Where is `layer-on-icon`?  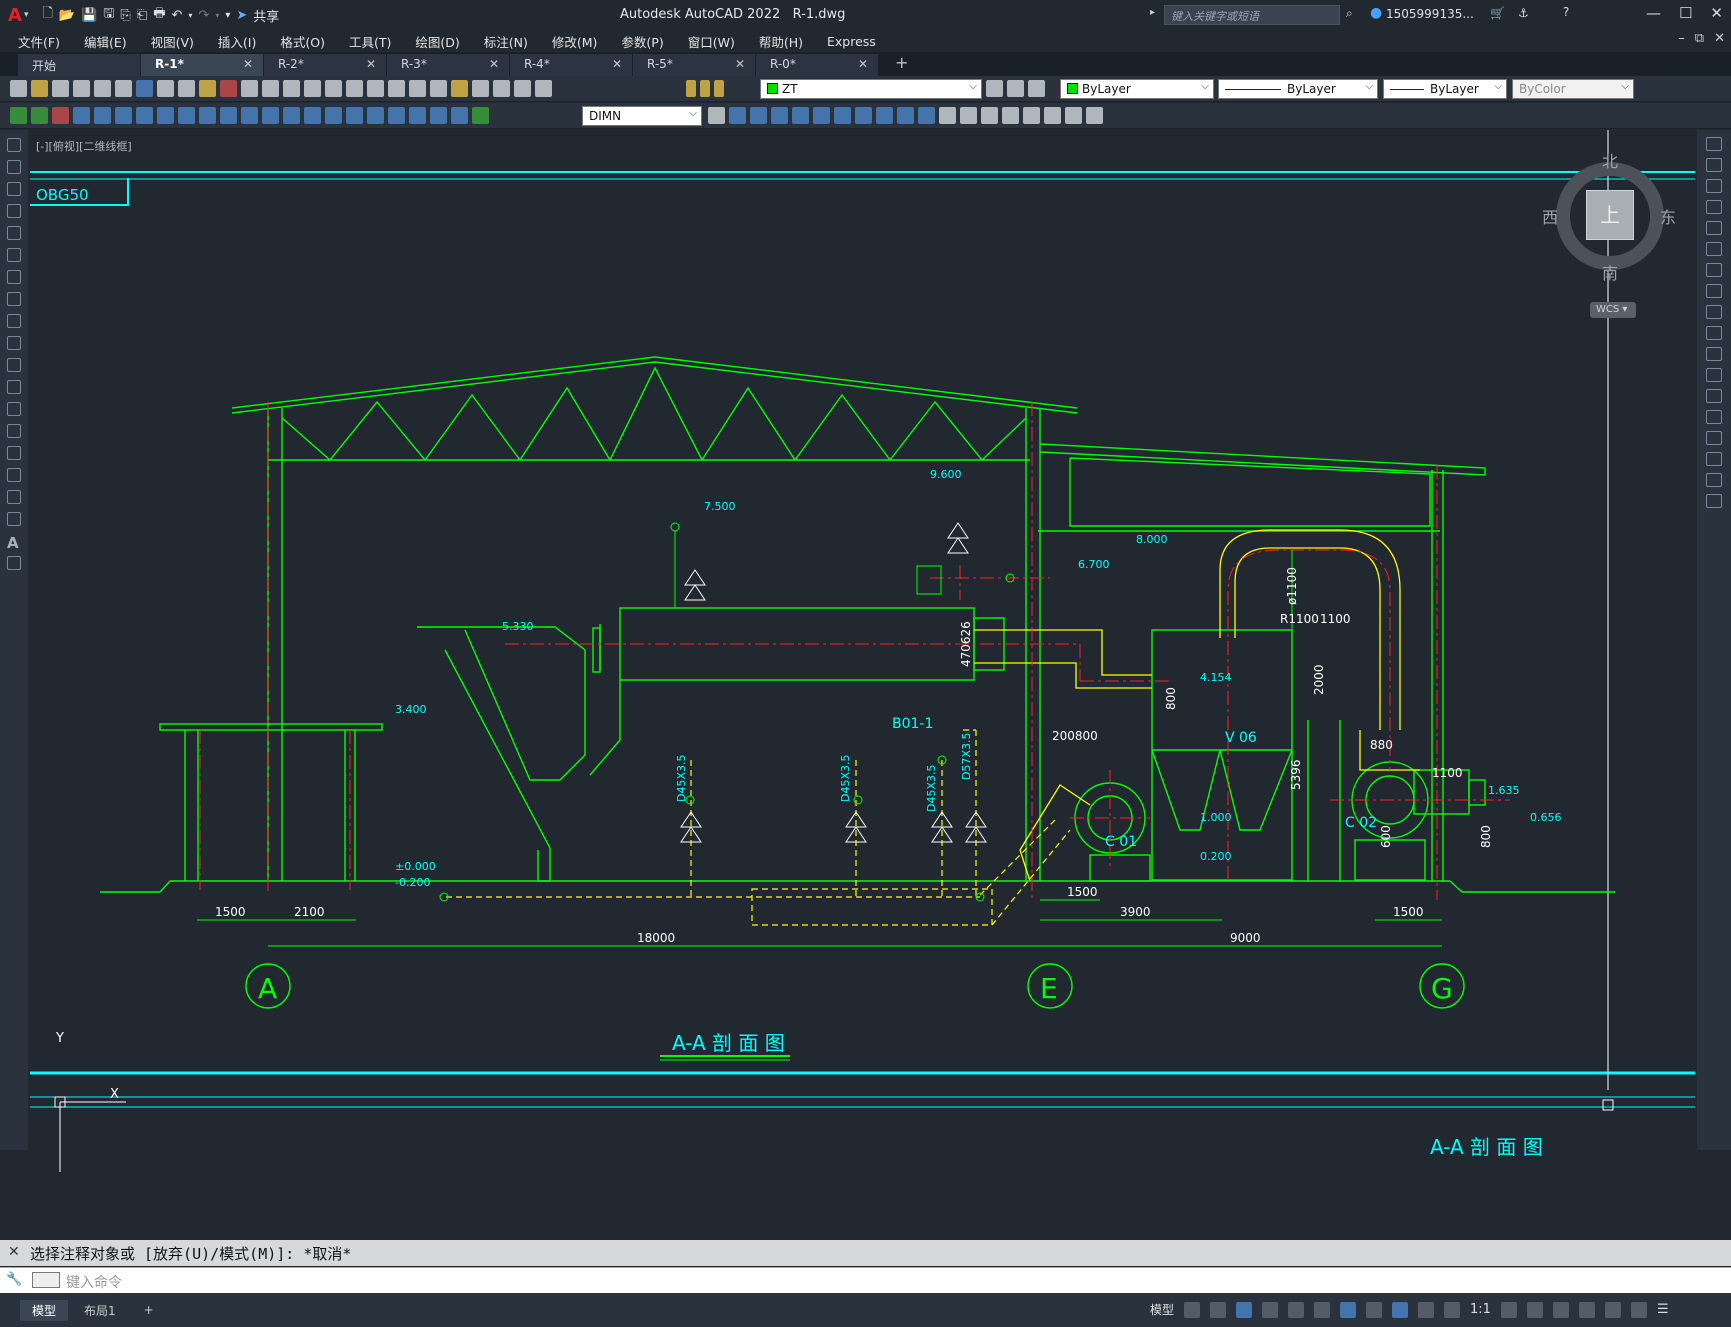 layer-on-icon is located at coordinates (691, 88).